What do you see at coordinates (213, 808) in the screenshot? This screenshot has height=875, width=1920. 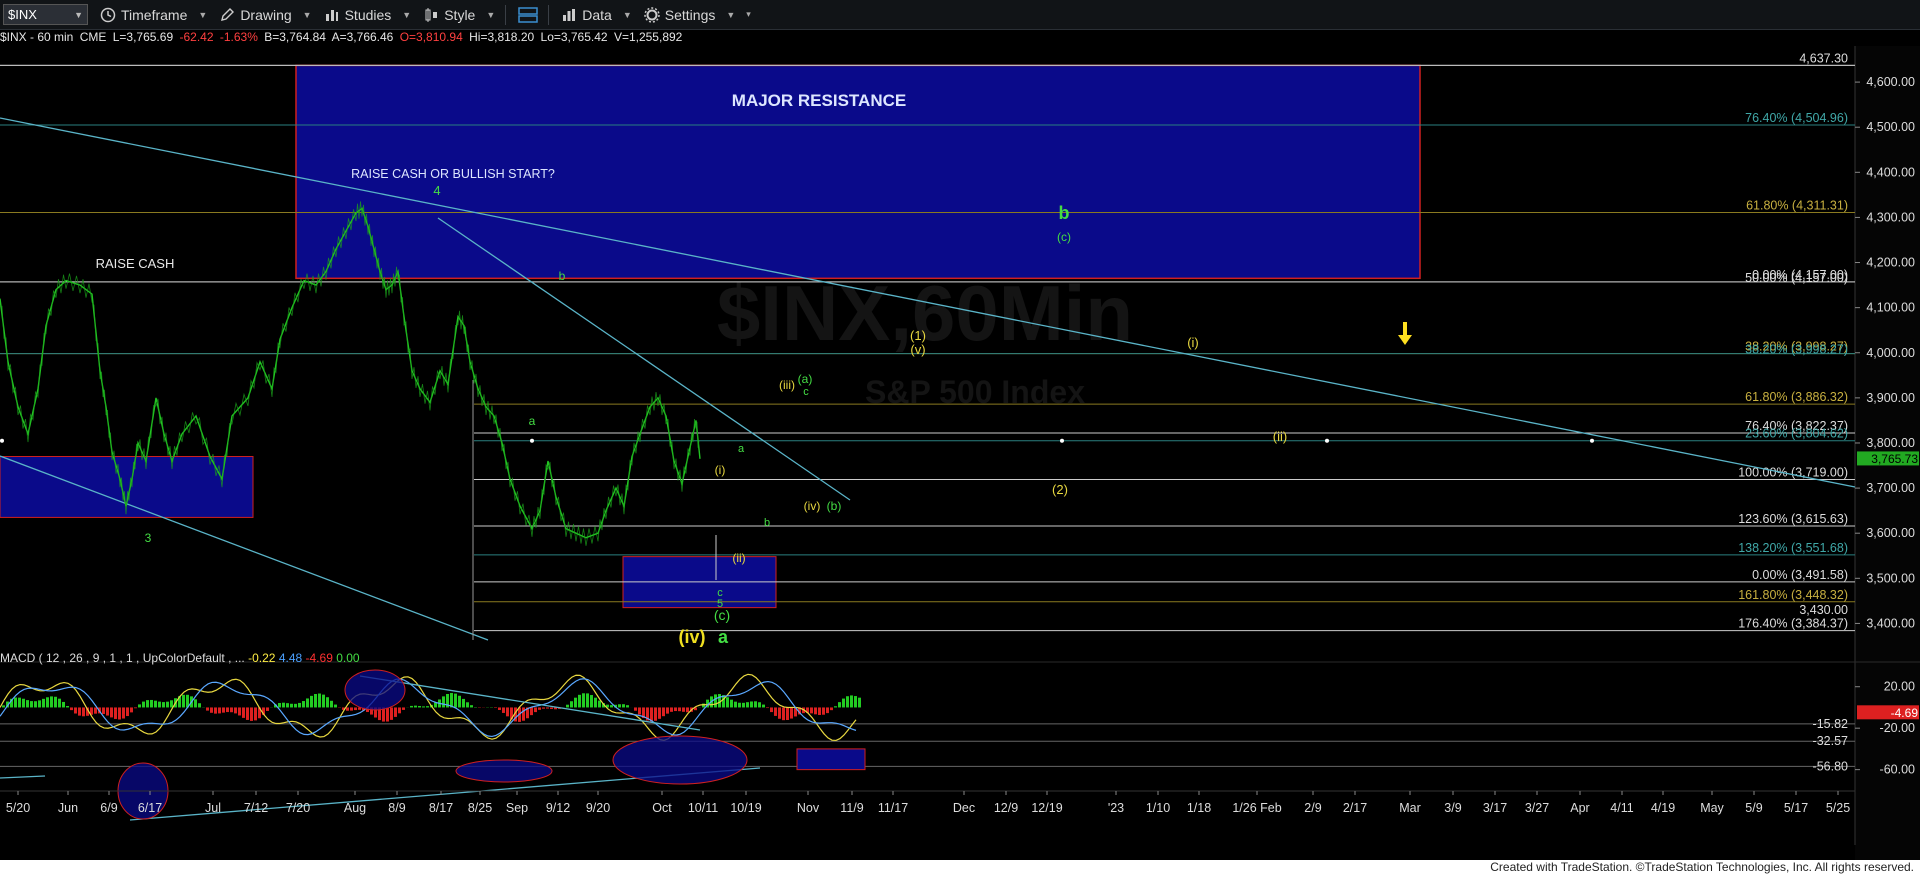 I see `x-tick-label: Jul` at bounding box center [213, 808].